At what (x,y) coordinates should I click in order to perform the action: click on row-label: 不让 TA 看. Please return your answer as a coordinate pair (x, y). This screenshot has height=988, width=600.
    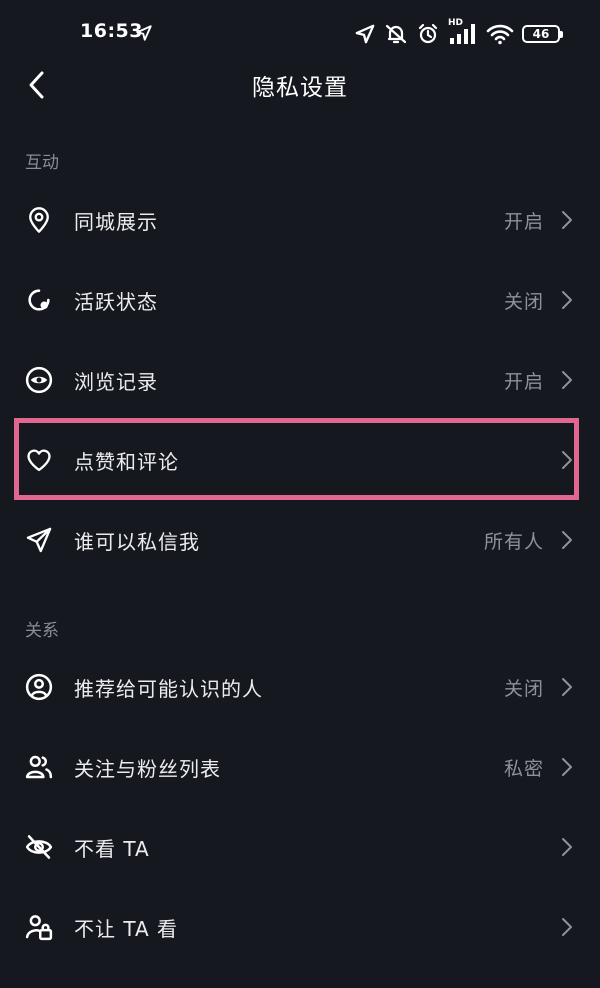
    Looking at the image, I should click on (126, 928).